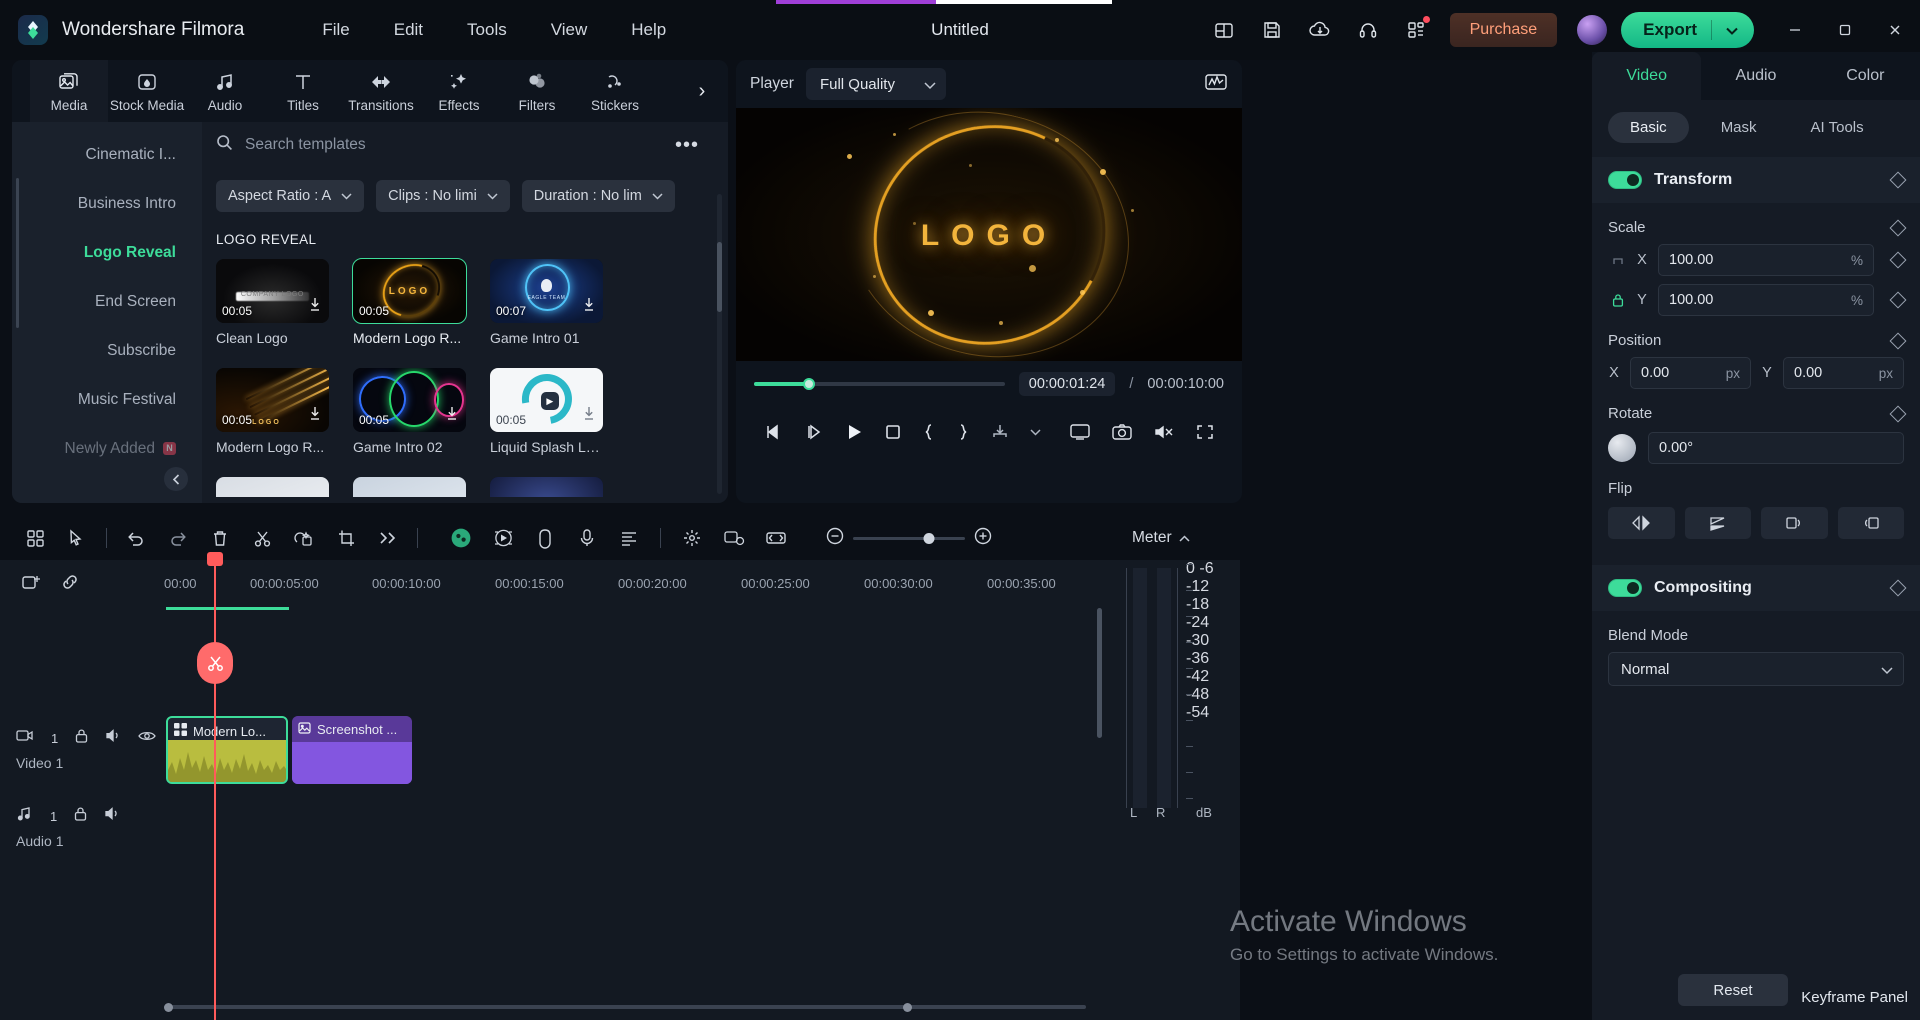 The height and width of the screenshot is (1020, 1920). I want to click on cloud-upload-icon, so click(1320, 30).